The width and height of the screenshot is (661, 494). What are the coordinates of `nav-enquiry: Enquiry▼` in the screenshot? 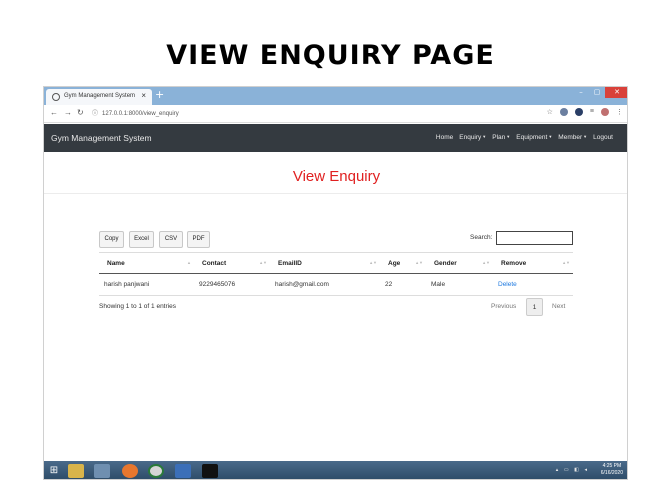 It's located at (472, 137).